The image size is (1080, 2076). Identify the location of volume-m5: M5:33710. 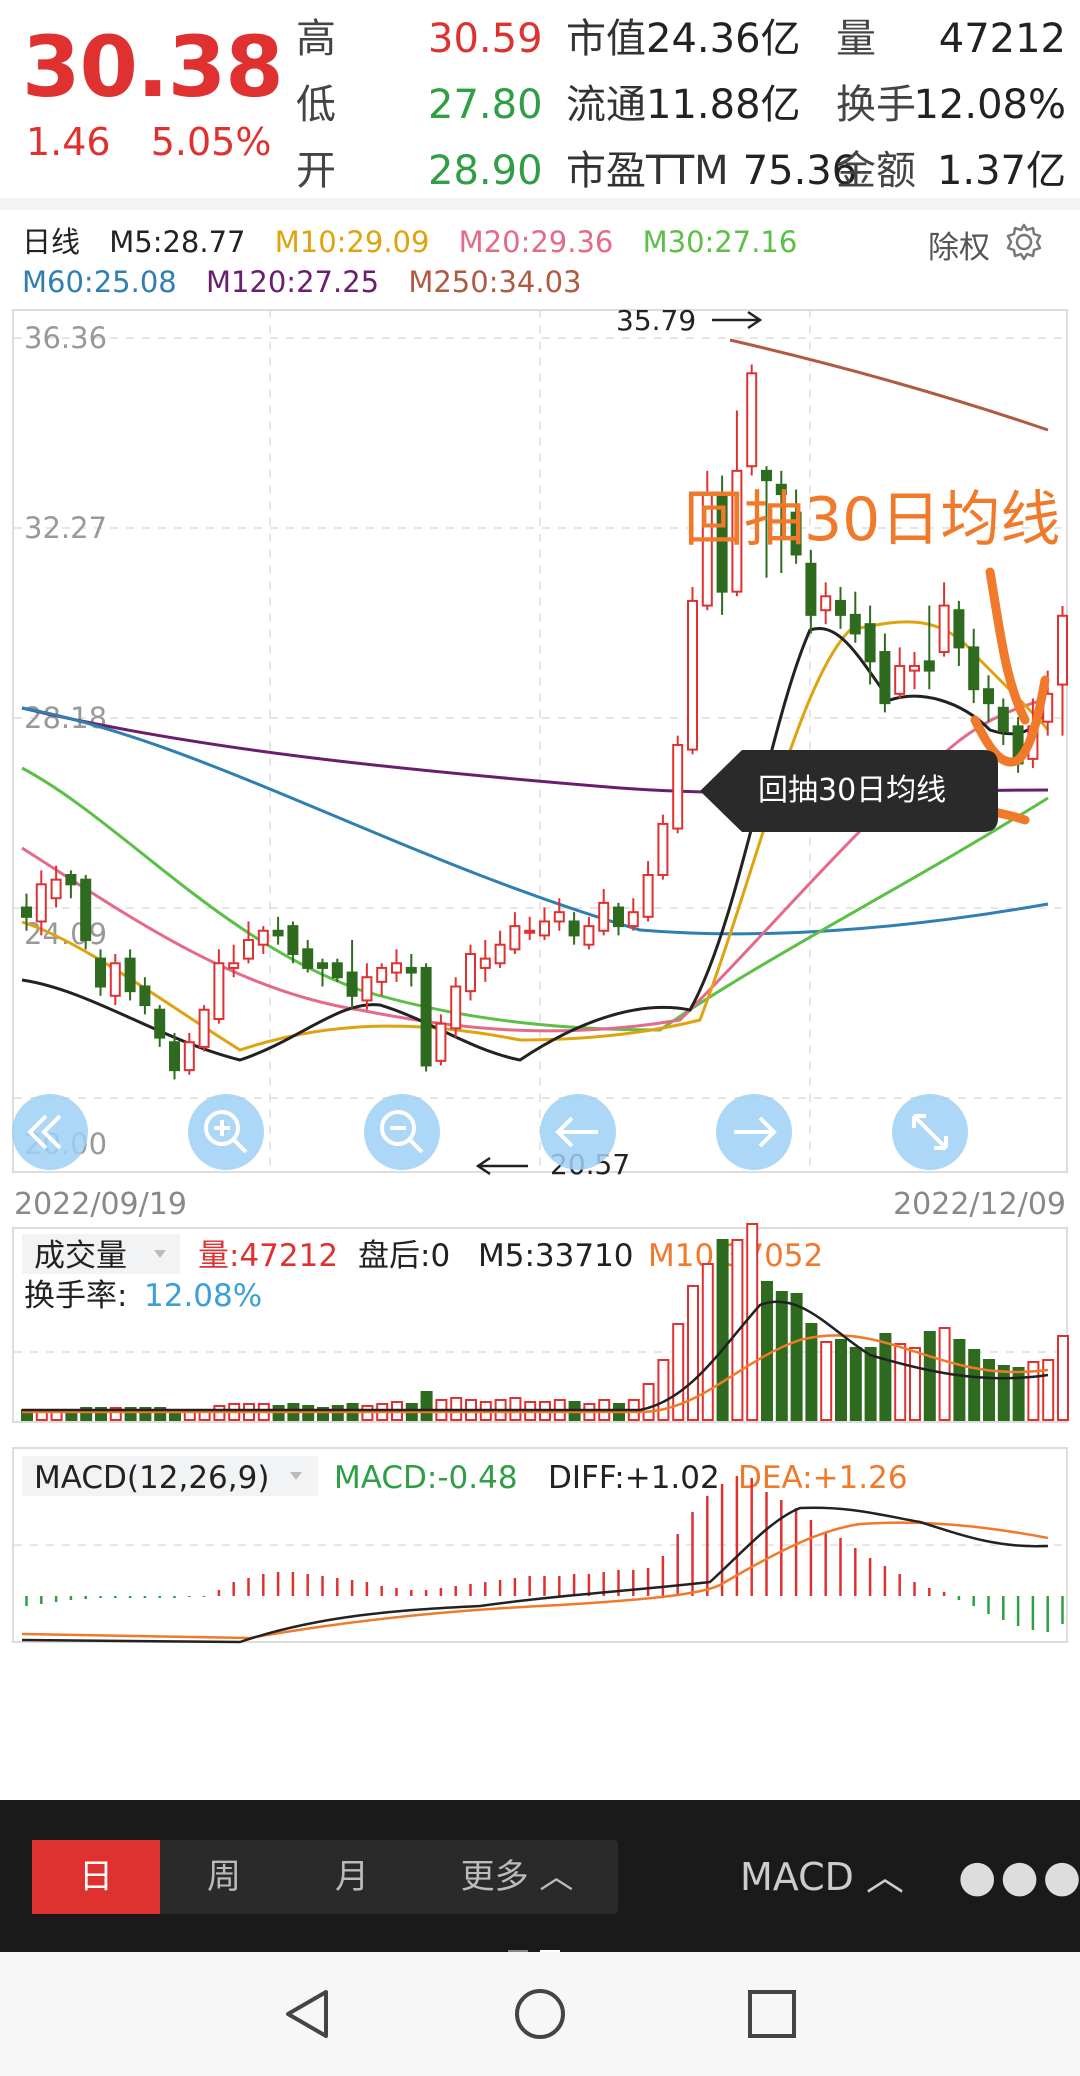
(556, 1256).